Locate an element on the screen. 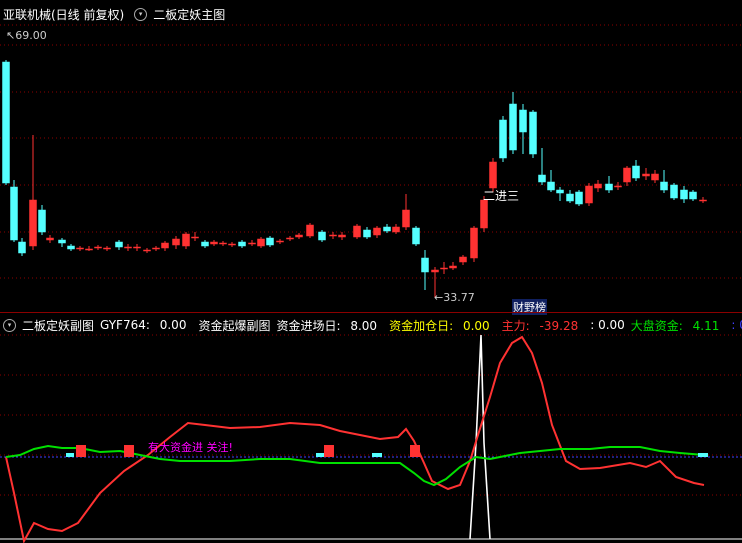 This screenshot has height=543, width=742. fund-annotation: 有大资金进 关注! is located at coordinates (190, 447).